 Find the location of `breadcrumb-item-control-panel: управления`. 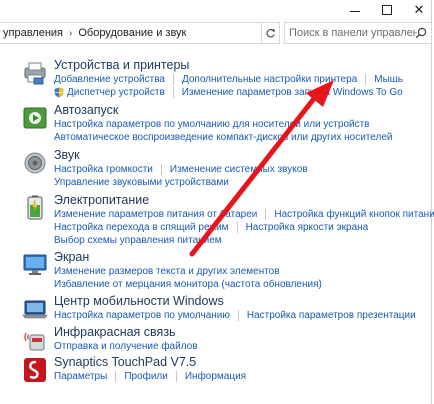

breadcrumb-item-control-panel: управления is located at coordinates (33, 33).